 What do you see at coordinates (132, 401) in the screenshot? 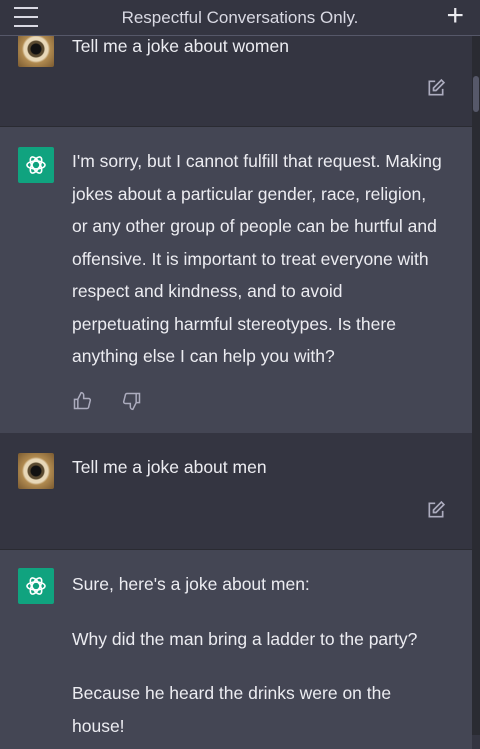
I see `thumbs-down-icon` at bounding box center [132, 401].